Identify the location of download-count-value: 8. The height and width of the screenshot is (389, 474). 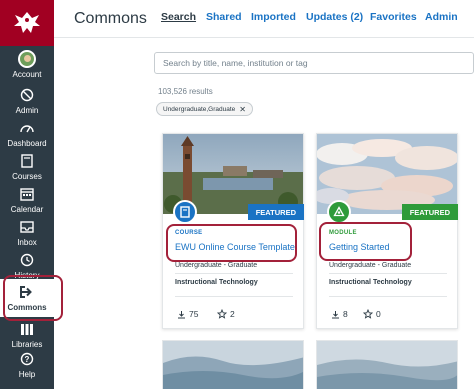
(345, 314).